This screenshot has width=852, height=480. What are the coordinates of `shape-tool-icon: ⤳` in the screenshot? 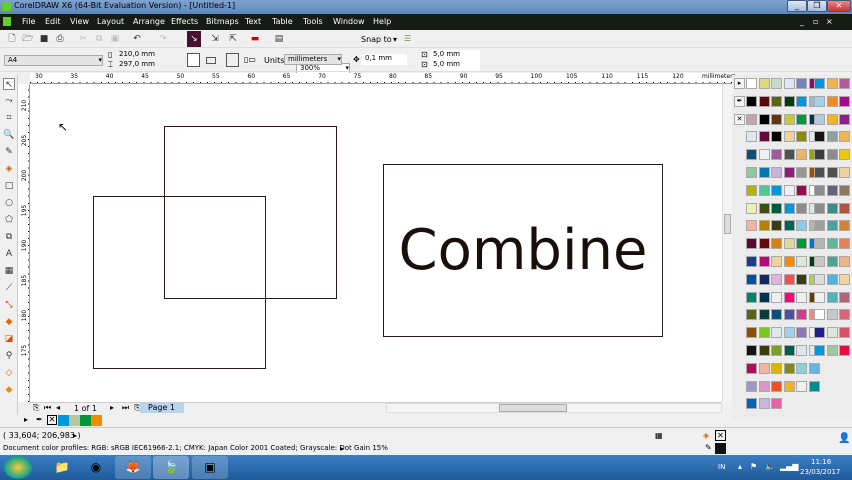 It's located at (9, 101).